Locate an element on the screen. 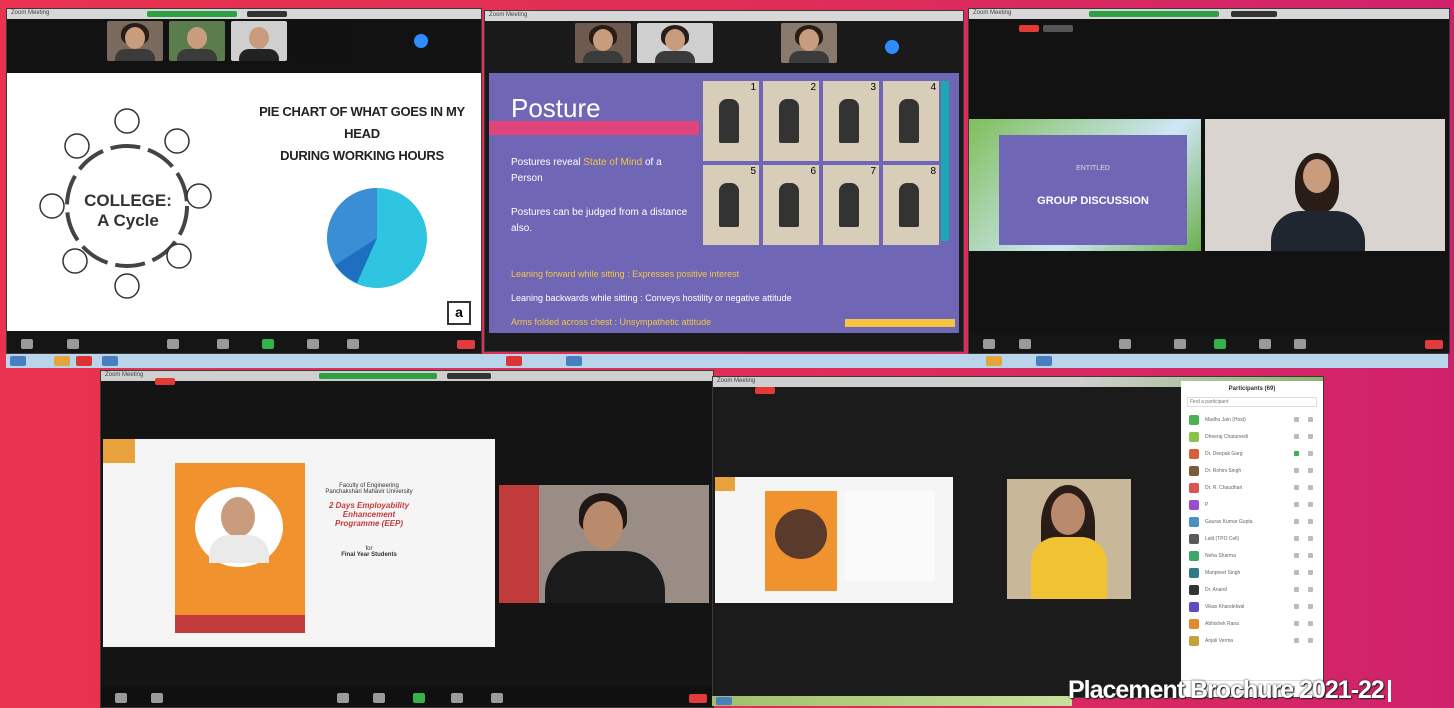 The image size is (1454, 708). presenter-video is located at coordinates (604, 544).